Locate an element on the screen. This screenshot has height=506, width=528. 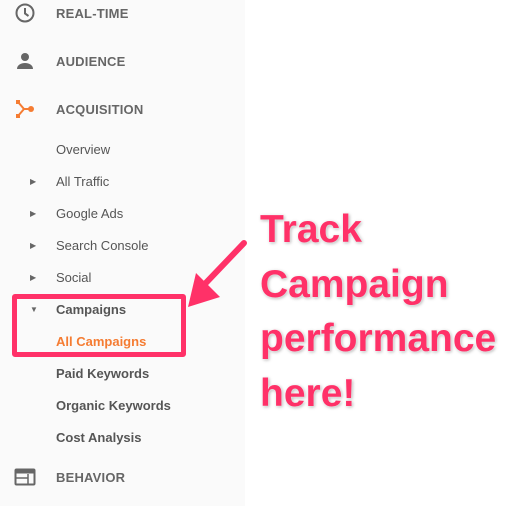
nav-label: ACQUISITION is located at coordinates (100, 109).